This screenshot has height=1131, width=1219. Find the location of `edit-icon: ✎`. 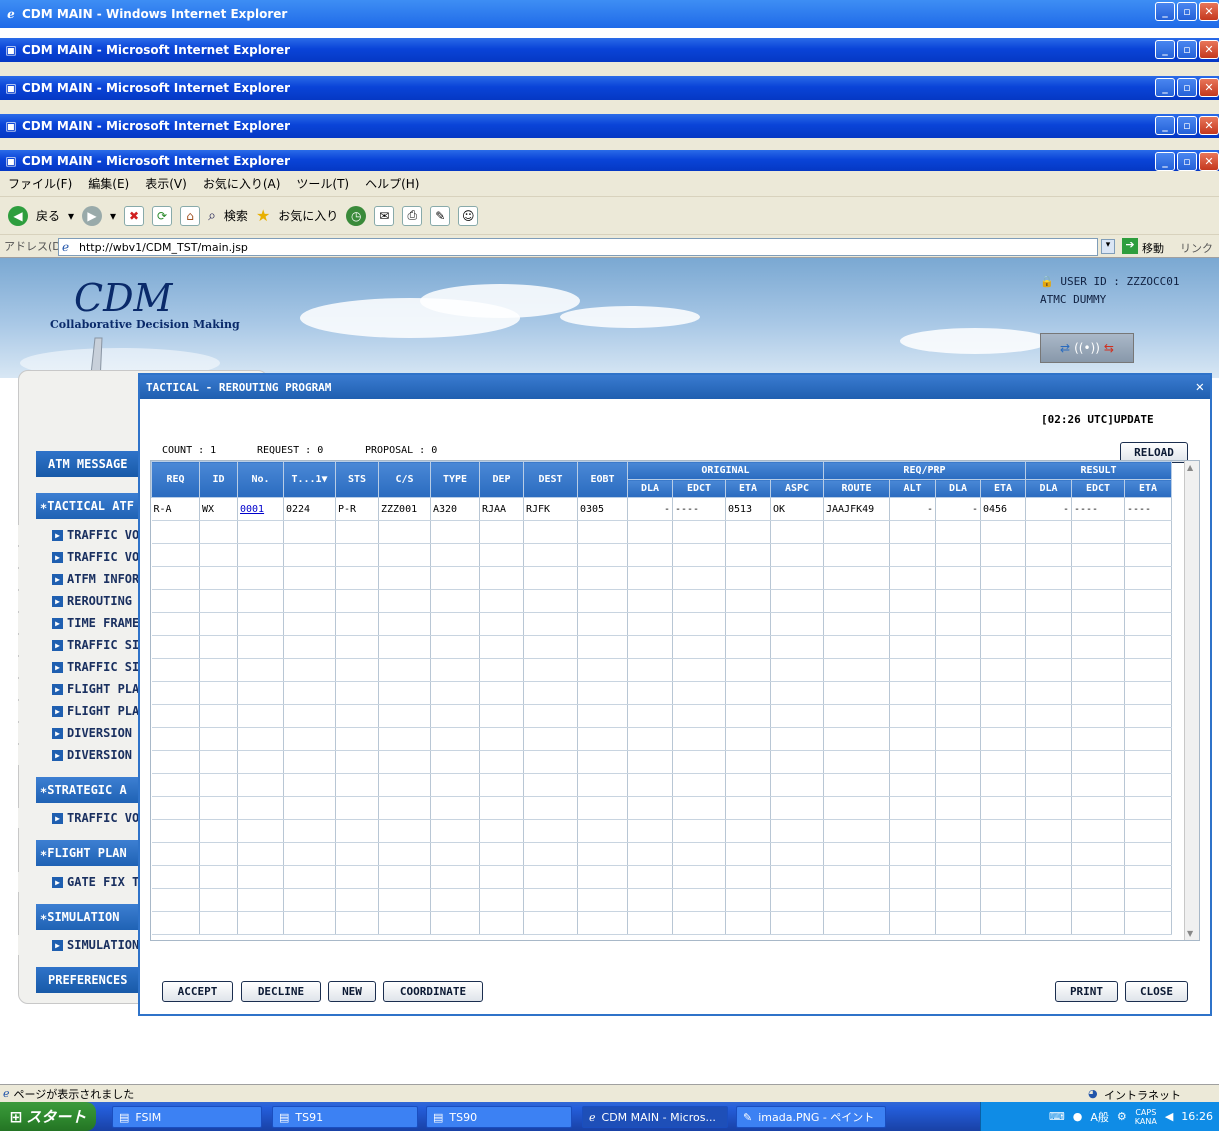

edit-icon: ✎ is located at coordinates (440, 215).